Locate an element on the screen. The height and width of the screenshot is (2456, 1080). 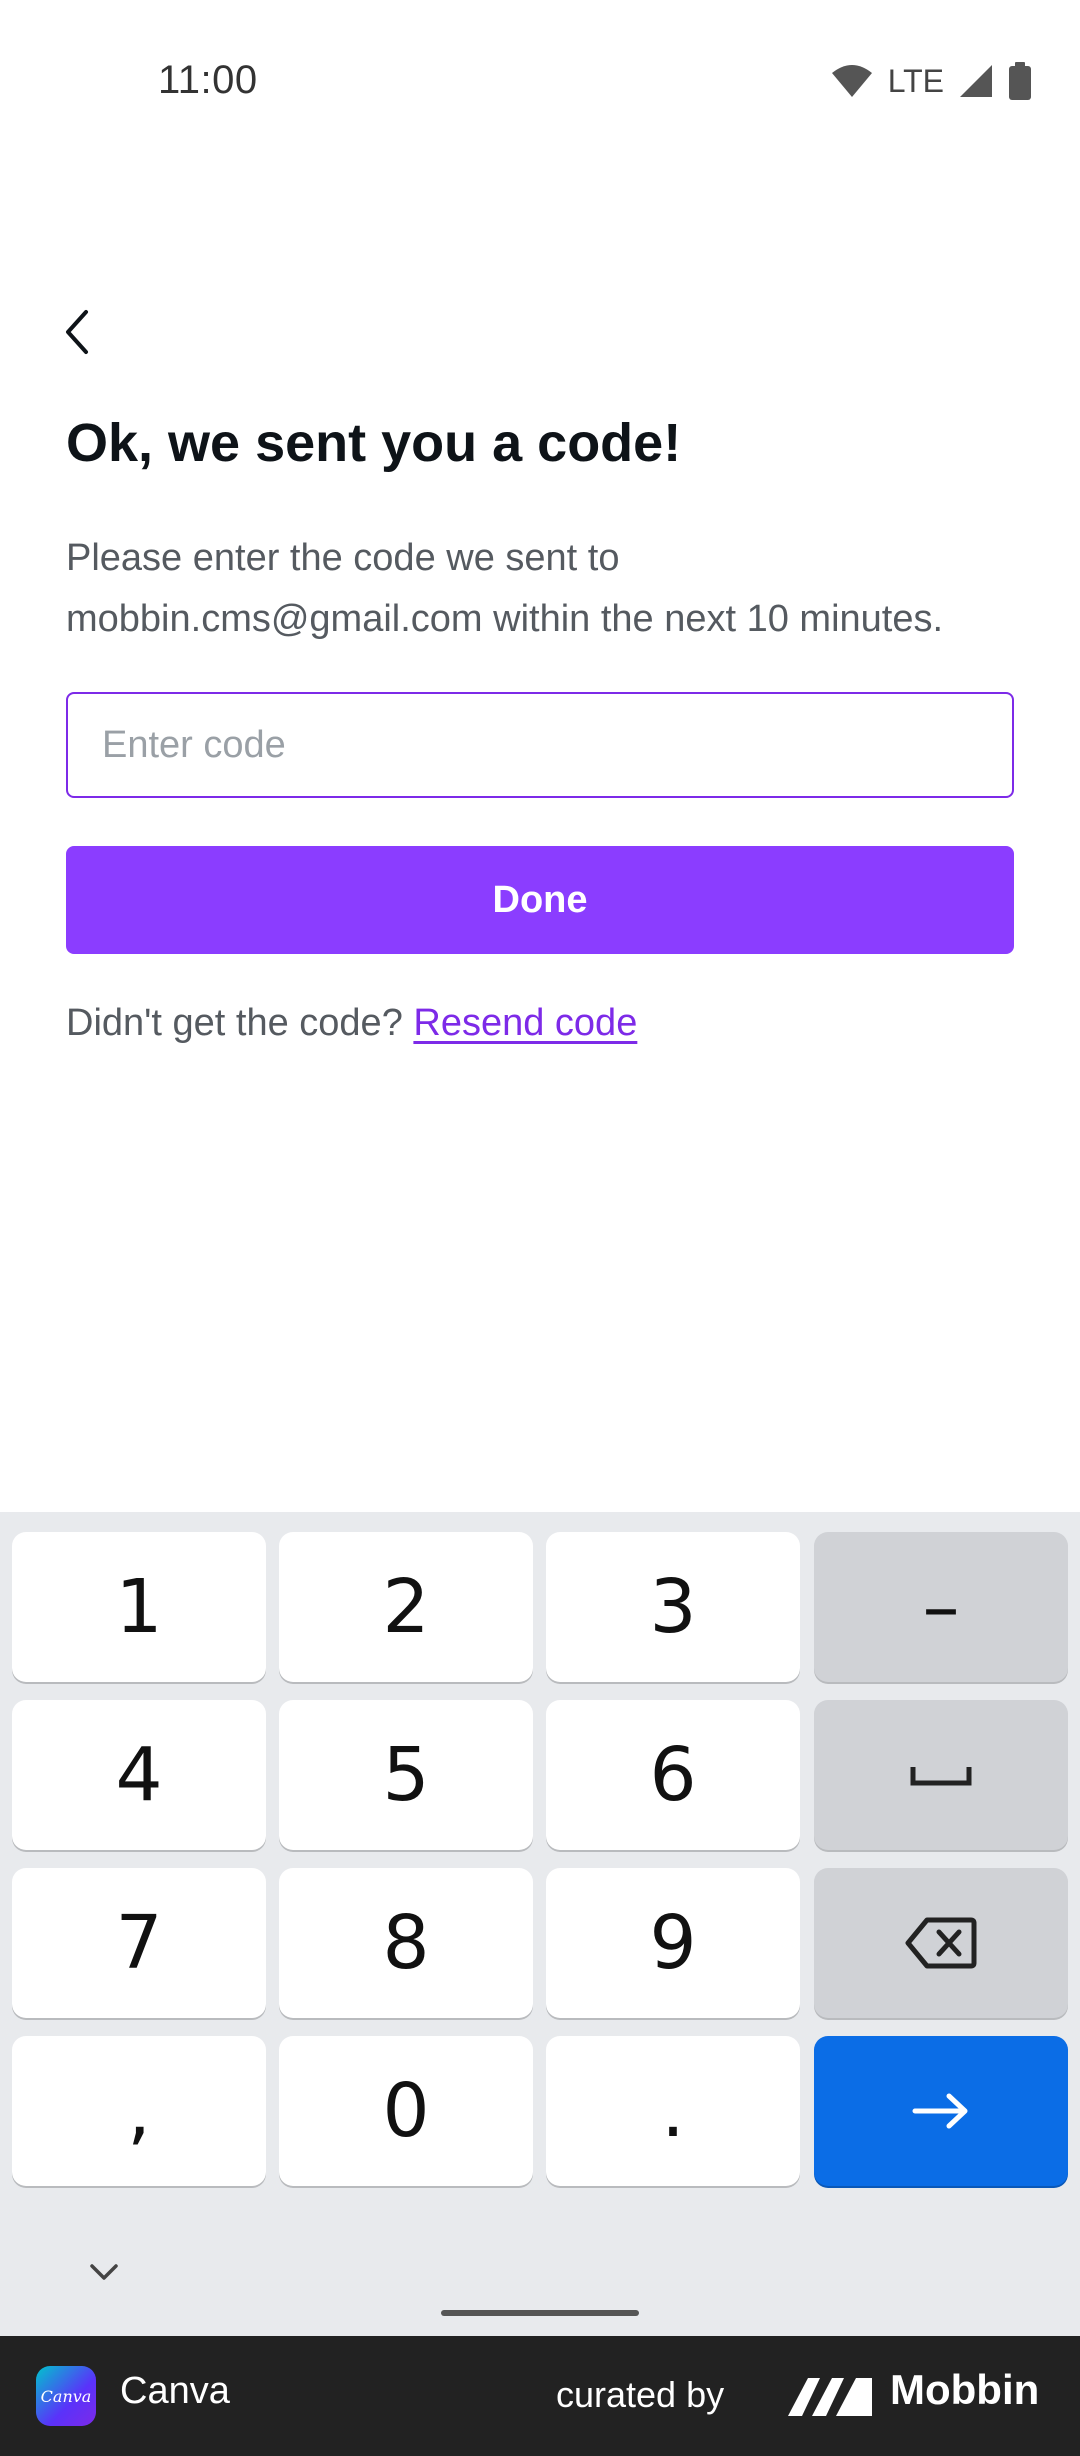
key-9: 9 is located at coordinates (673, 1943).